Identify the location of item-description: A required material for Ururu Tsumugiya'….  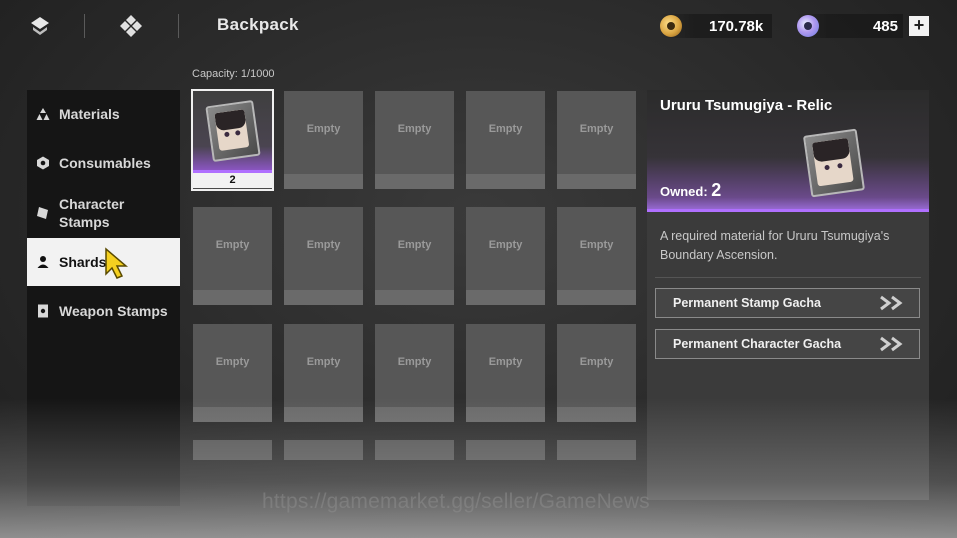
(775, 245).